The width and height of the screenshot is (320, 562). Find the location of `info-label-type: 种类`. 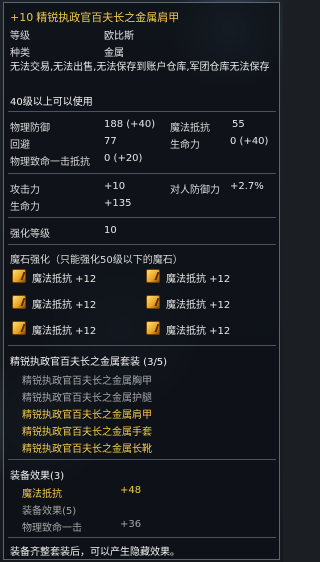

info-label-type: 种类 is located at coordinates (20, 53).